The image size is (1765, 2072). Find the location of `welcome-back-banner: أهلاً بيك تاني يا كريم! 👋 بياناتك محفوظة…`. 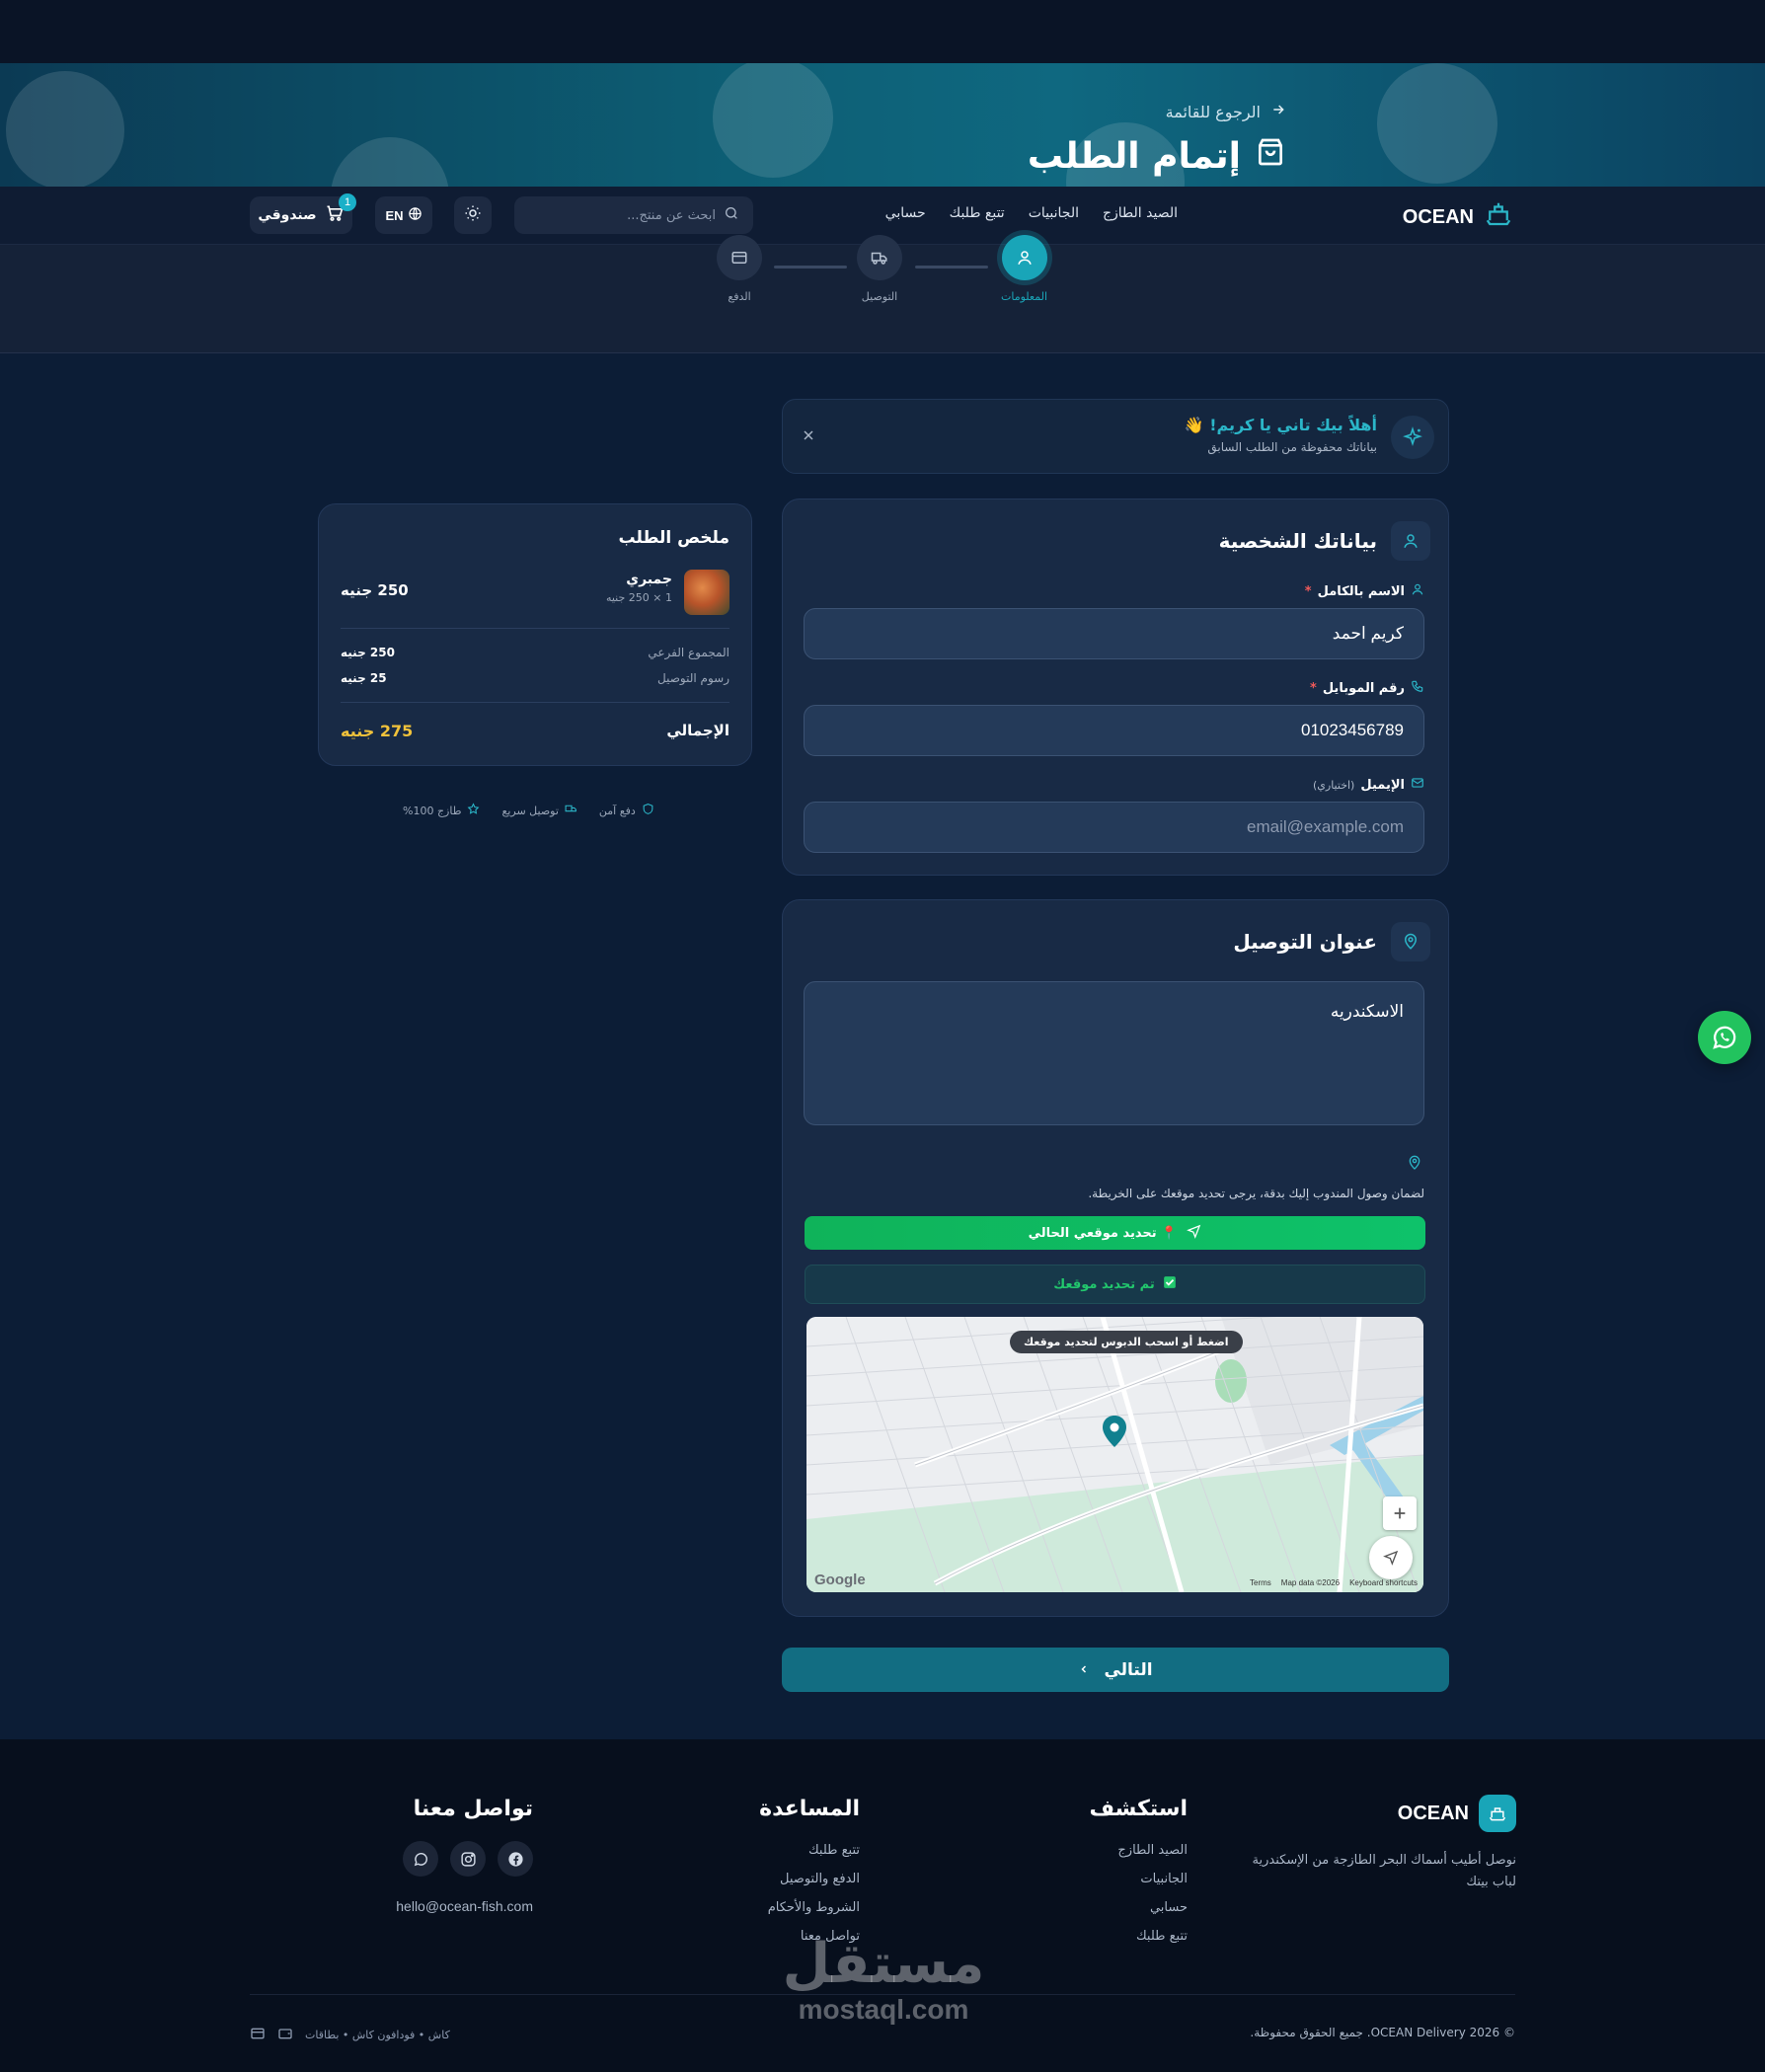

welcome-back-banner: أهلاً بيك تاني يا كريم! 👋 بياناتك محفوظة… is located at coordinates (1115, 436).